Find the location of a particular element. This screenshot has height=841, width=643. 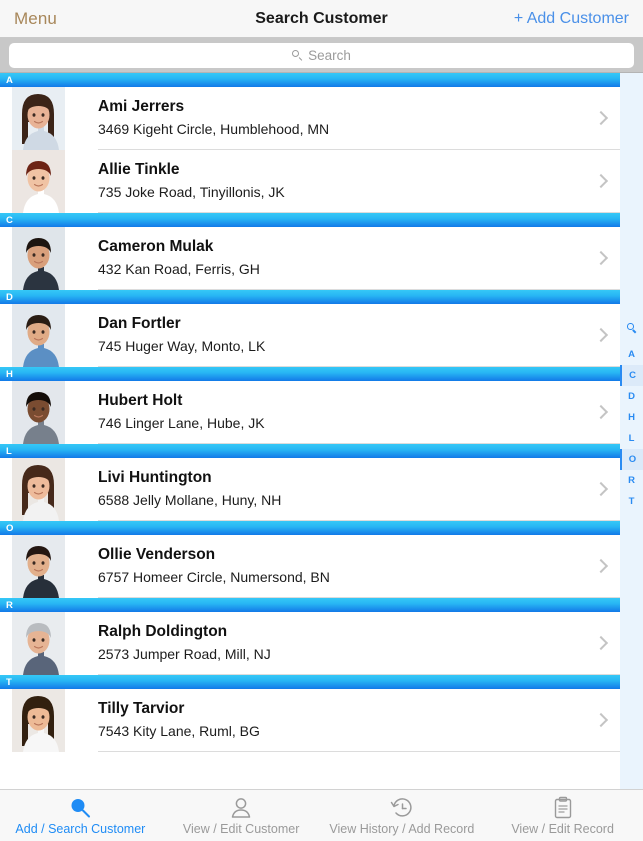

tab-view-edit-customer: View / Edit Customer is located at coordinates (241, 815).